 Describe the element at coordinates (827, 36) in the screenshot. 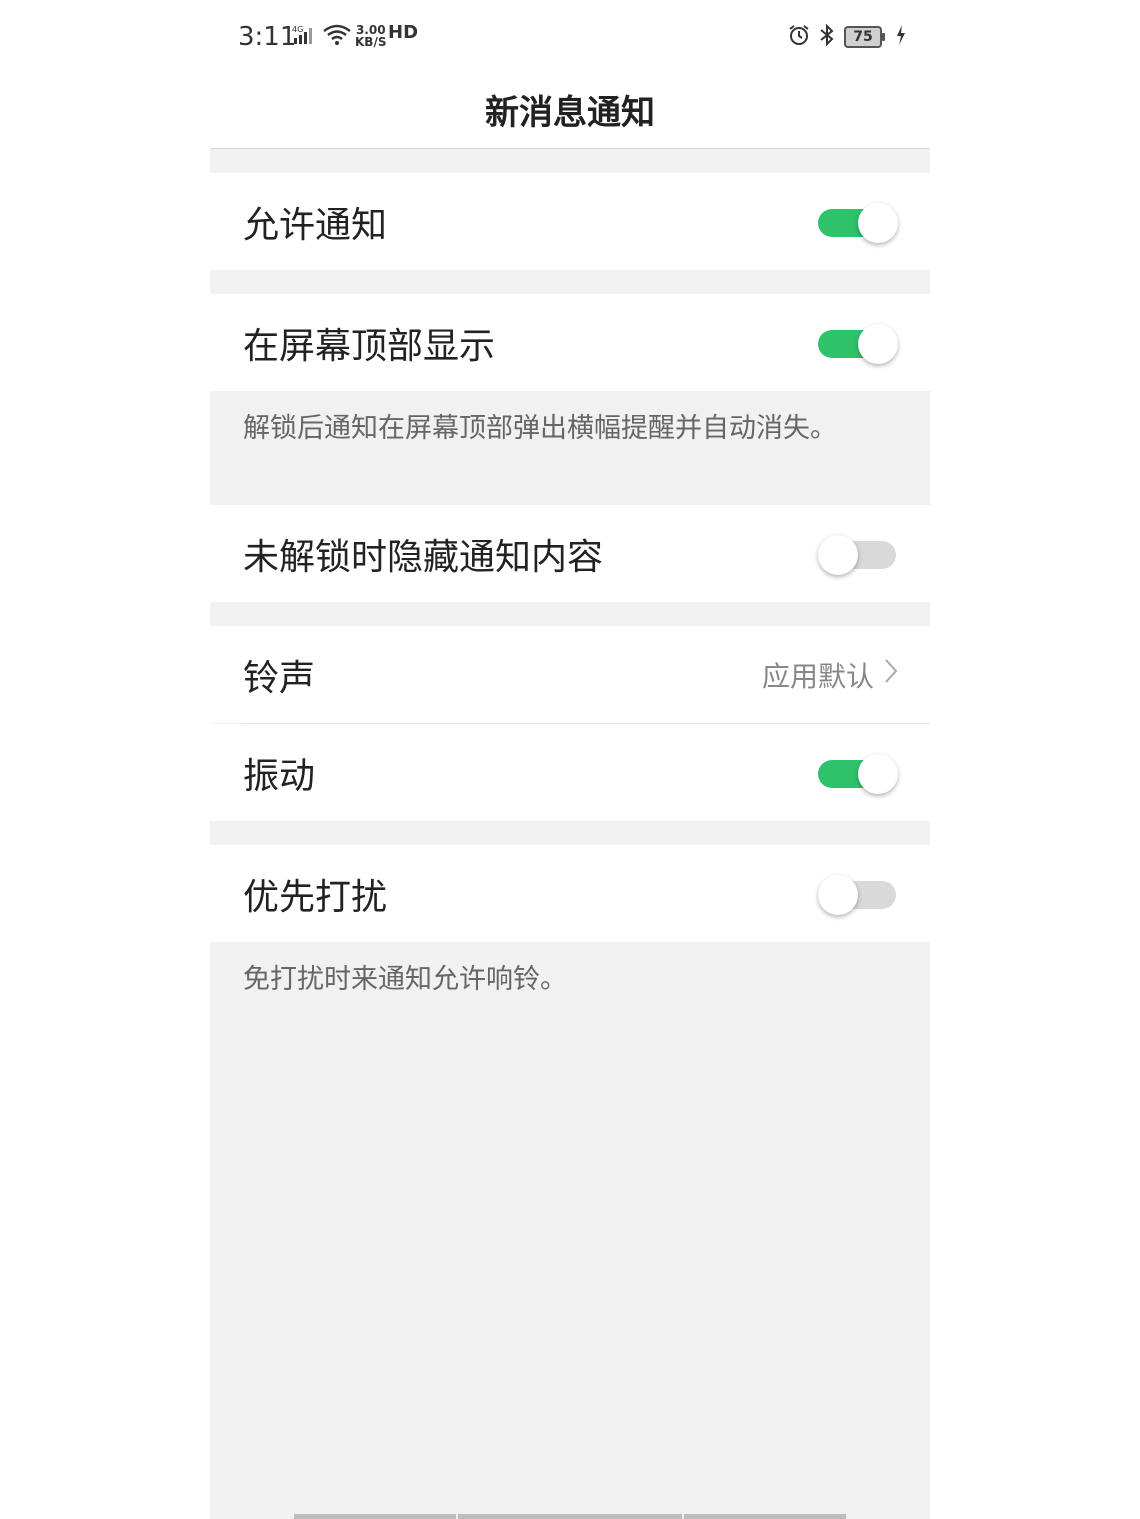

I see `bluetooth-icon` at that location.